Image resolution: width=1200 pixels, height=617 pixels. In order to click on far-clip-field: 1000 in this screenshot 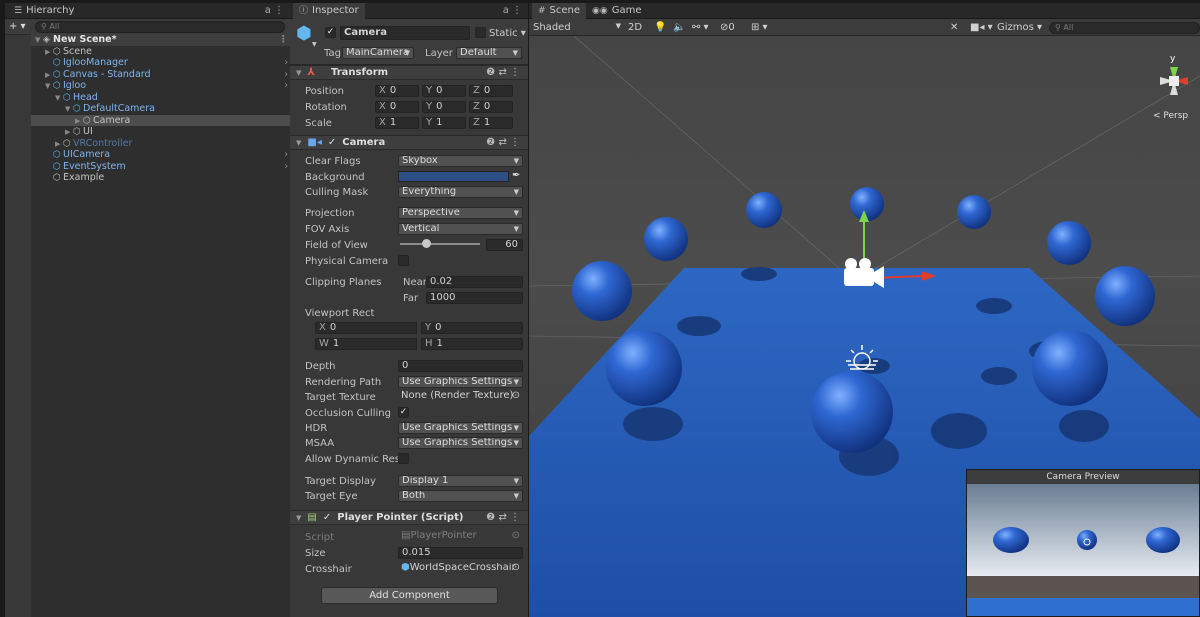, I will do `click(474, 298)`.